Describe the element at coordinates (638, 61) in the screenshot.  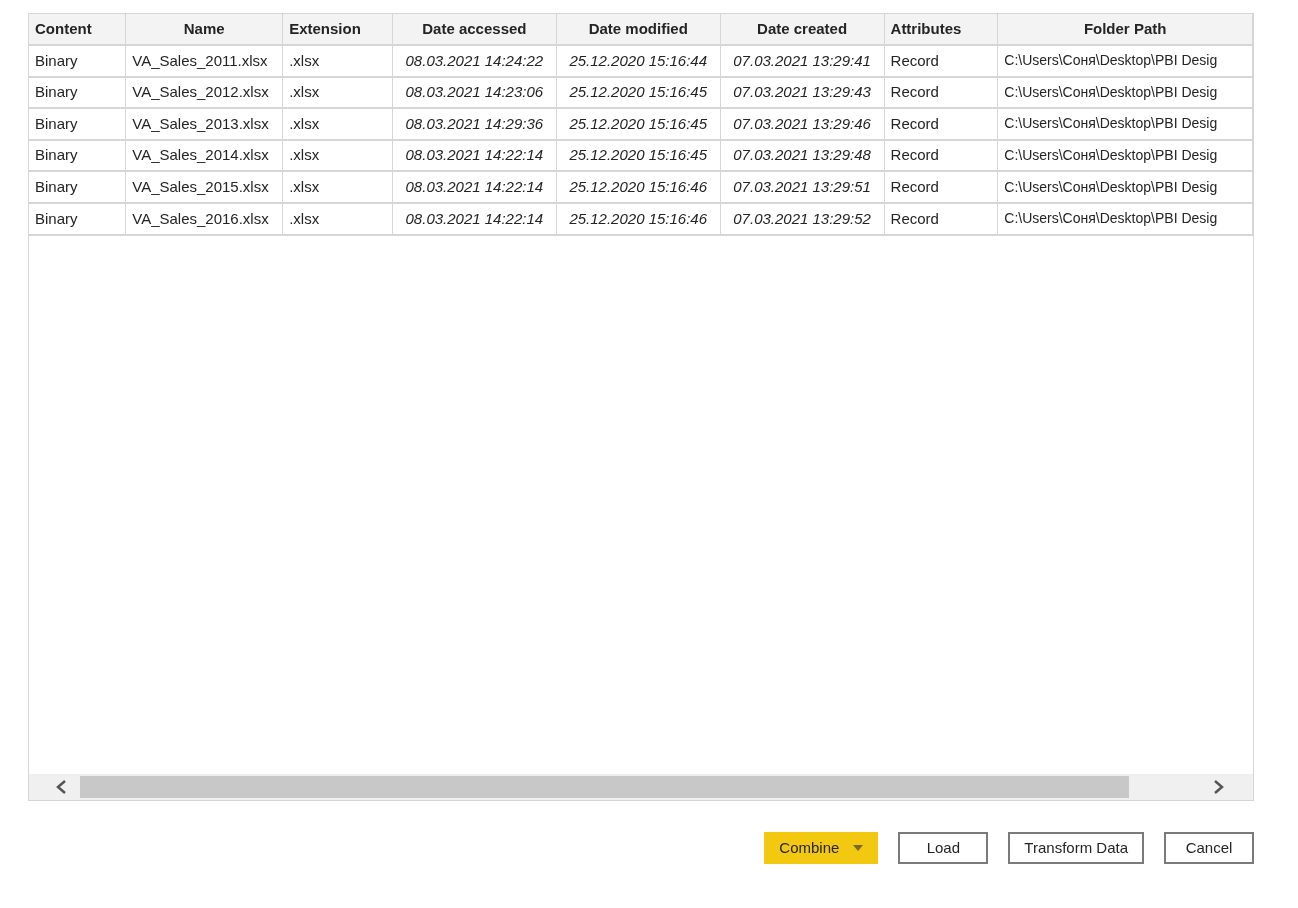
I see `table-cell: 25.12.2020 15:16:44` at that location.